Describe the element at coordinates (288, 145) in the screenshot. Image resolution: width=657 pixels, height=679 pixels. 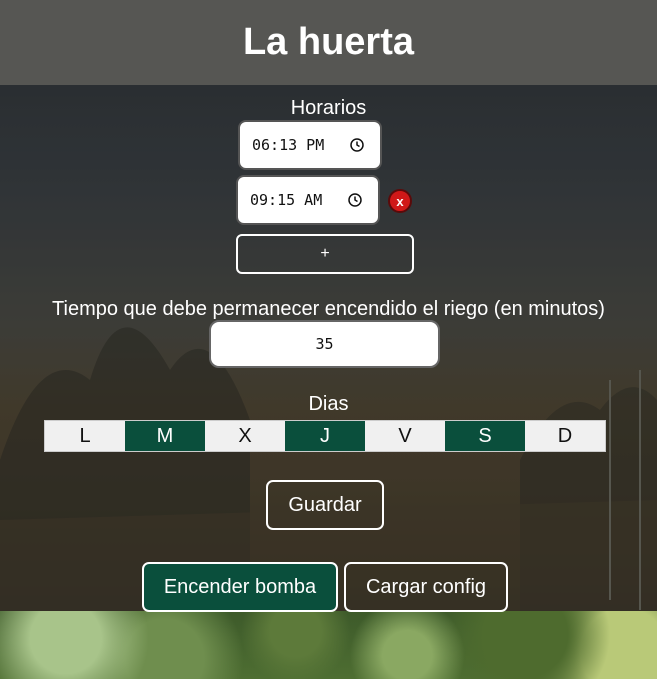
I see `time-value-1: 06:13 PM` at that location.